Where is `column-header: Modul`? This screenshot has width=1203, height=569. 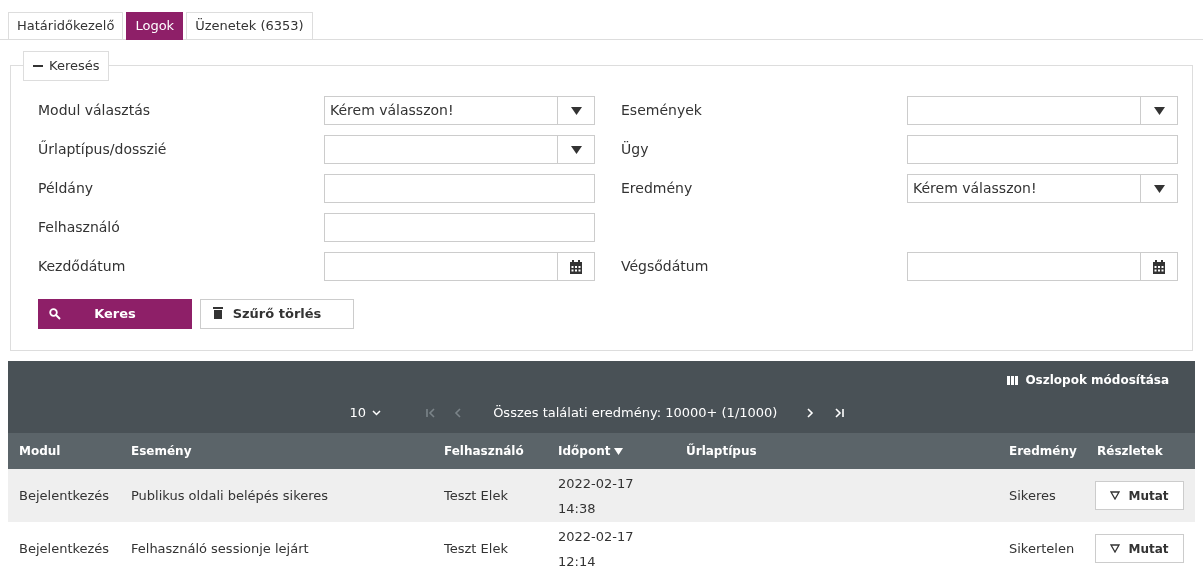 column-header: Modul is located at coordinates (64, 451).